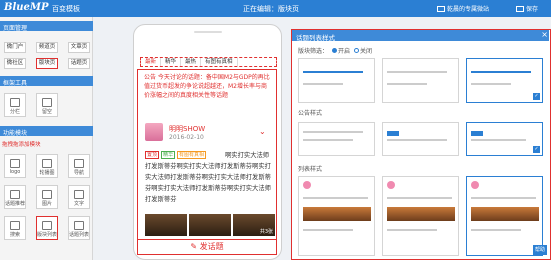 The height and width of the screenshot is (260, 551). Describe the element at coordinates (47, 47) in the screenshot. I see `page-btn-channel: 频道页` at that location.